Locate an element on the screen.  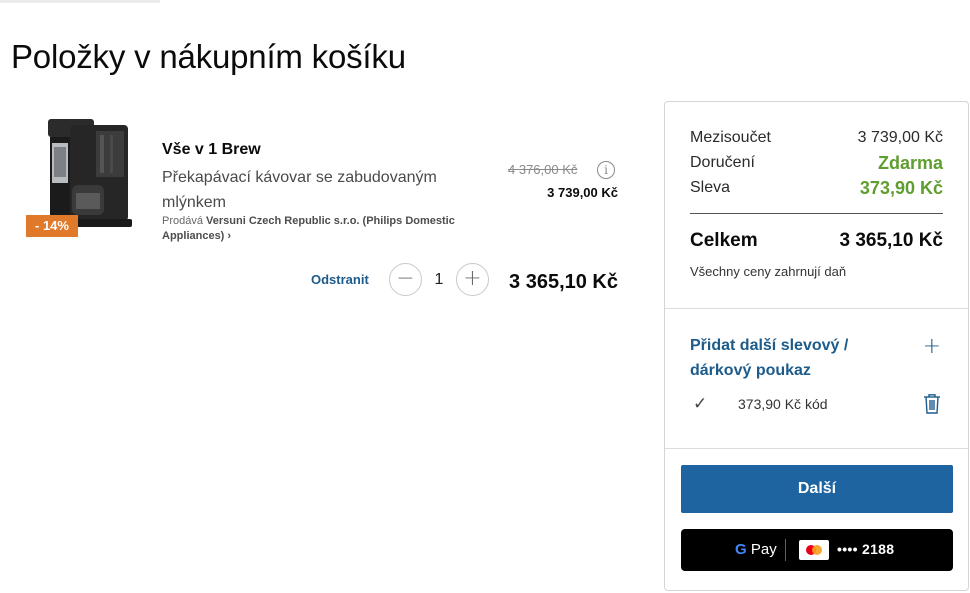
product-name: Vše v 1 Brew is located at coordinates (211, 150).